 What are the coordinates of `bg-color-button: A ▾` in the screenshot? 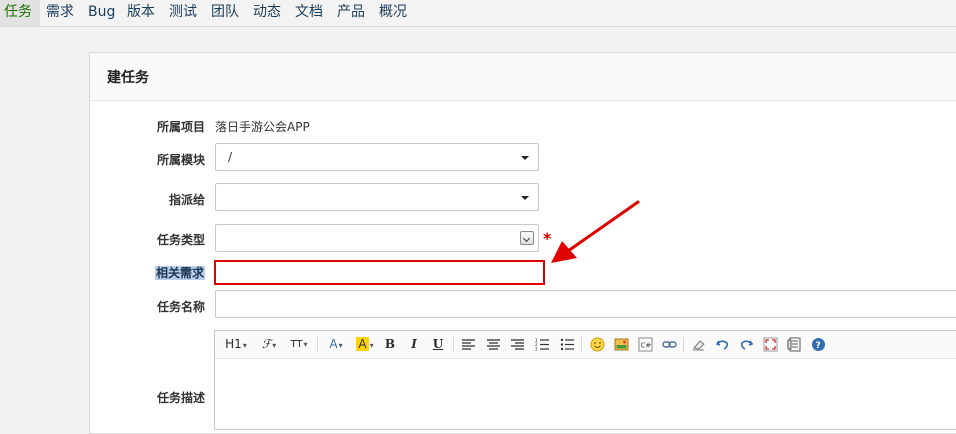 It's located at (365, 344).